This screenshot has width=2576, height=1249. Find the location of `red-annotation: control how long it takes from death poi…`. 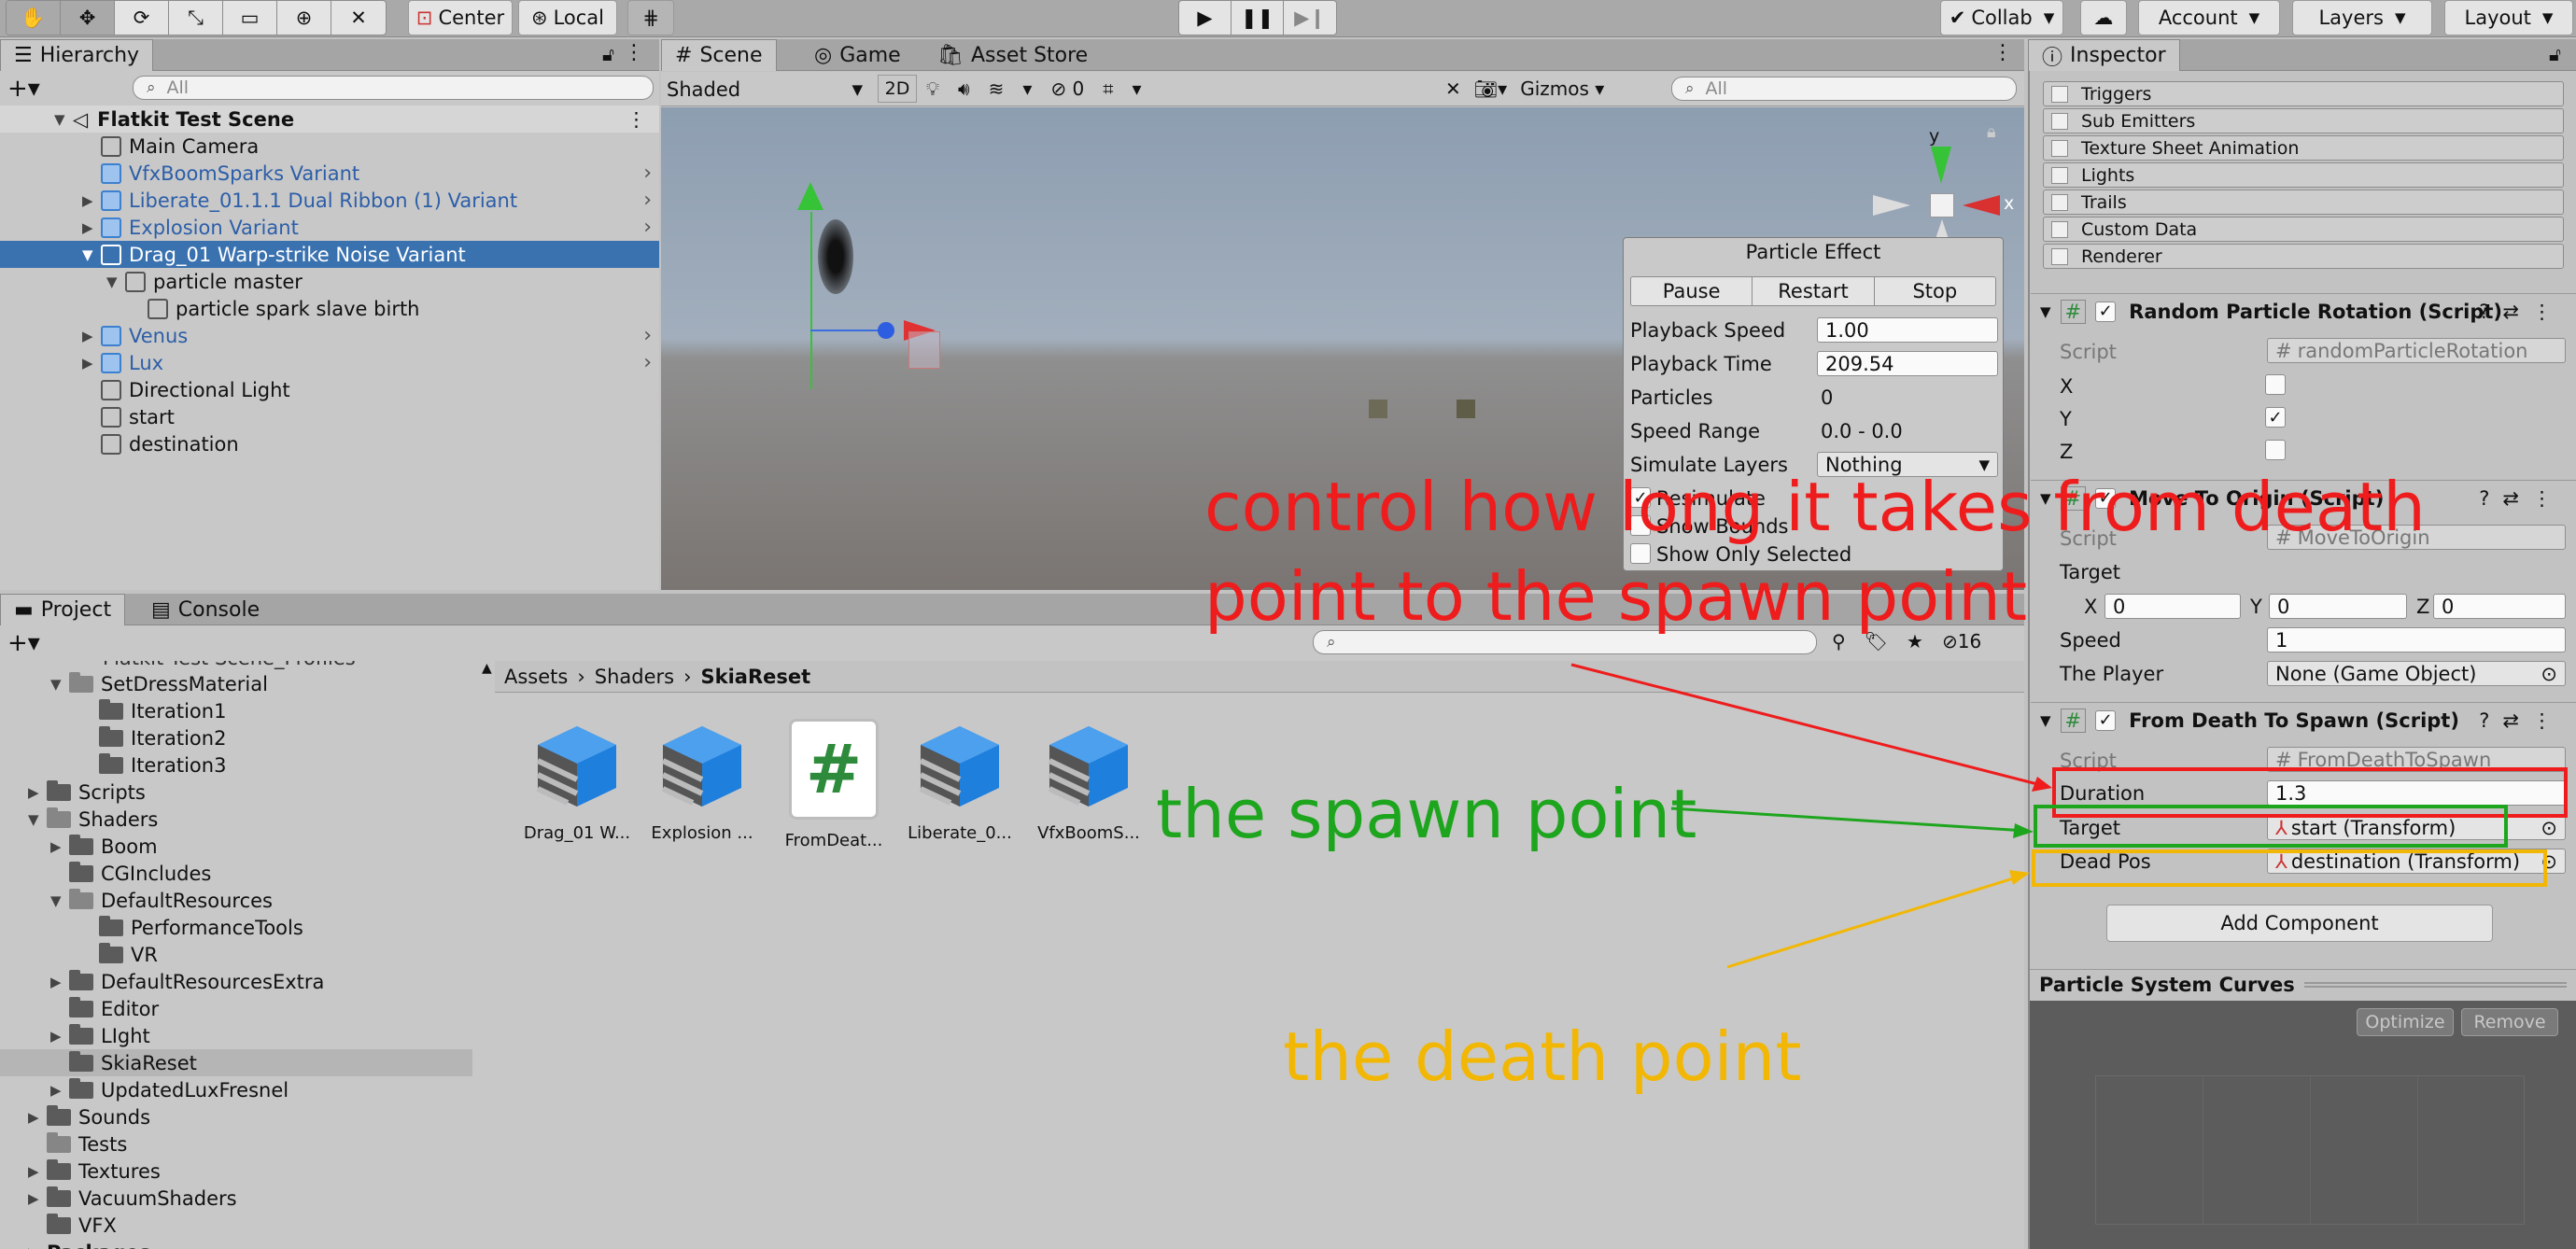

red-annotation: control how long it takes from death poi… is located at coordinates (1815, 552).